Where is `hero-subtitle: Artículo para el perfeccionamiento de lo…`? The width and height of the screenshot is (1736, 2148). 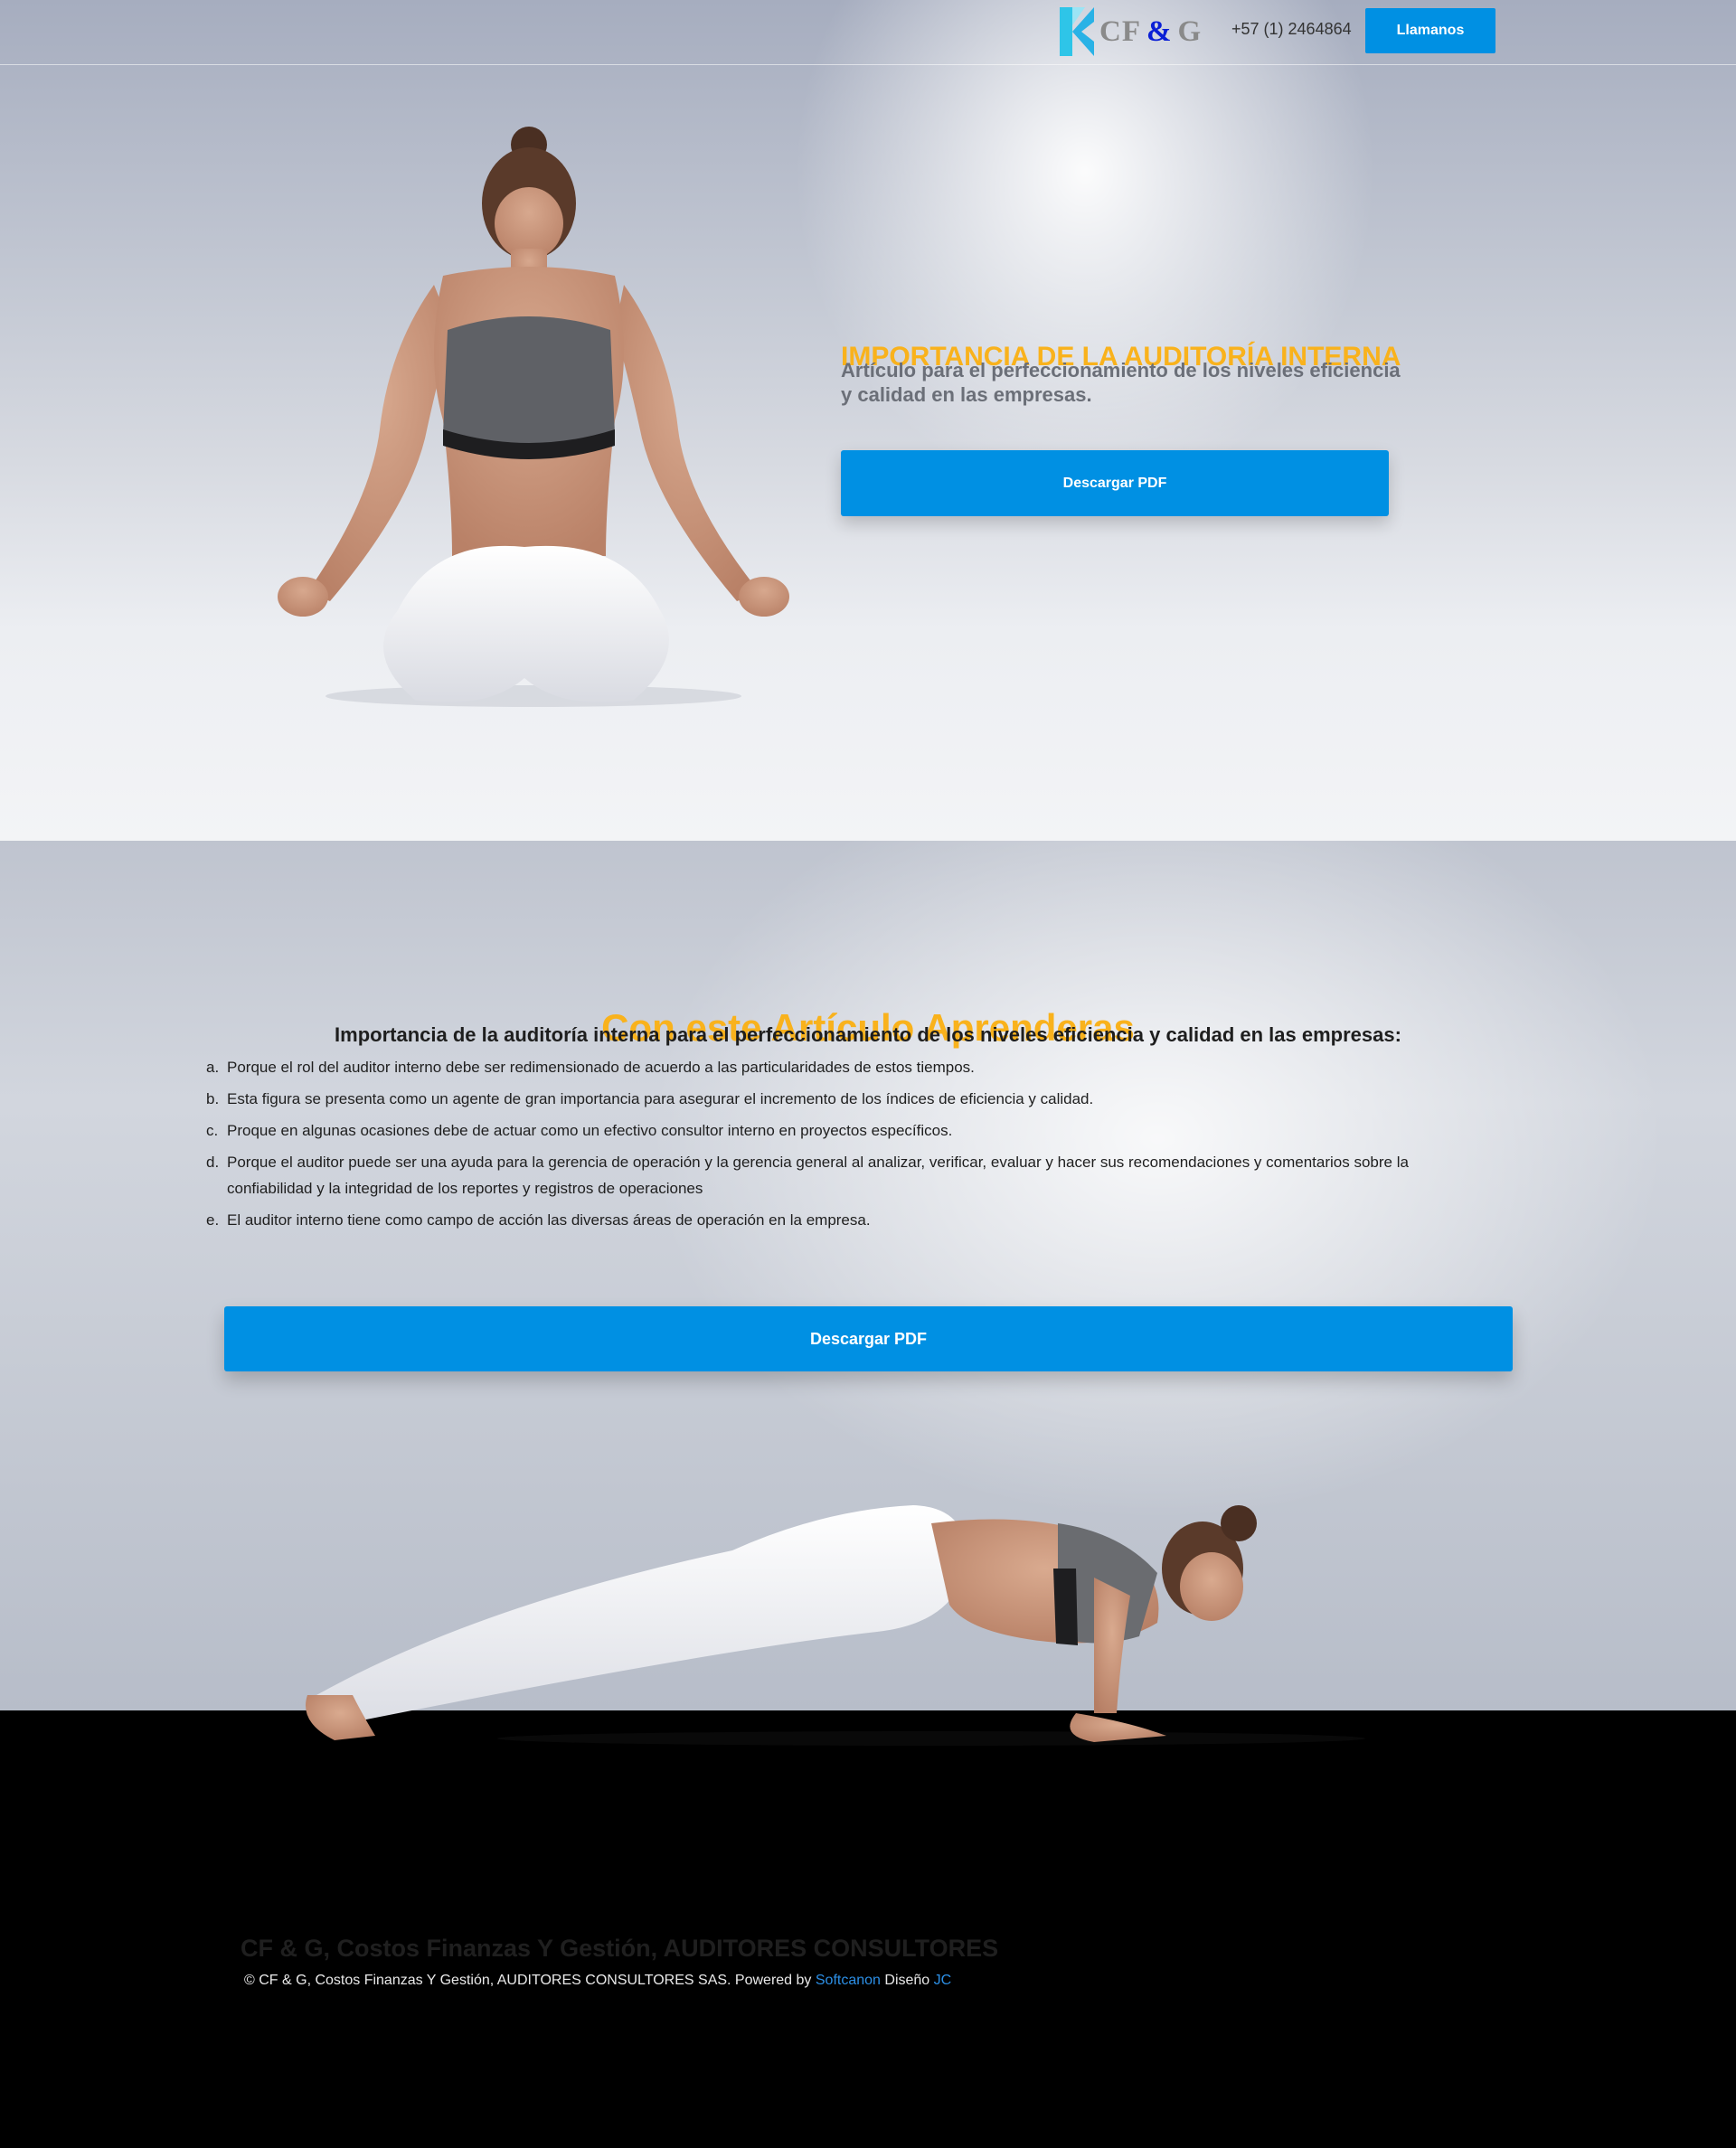
hero-subtitle: Artículo para el perfeccionamiento de lo… is located at coordinates (1121, 382).